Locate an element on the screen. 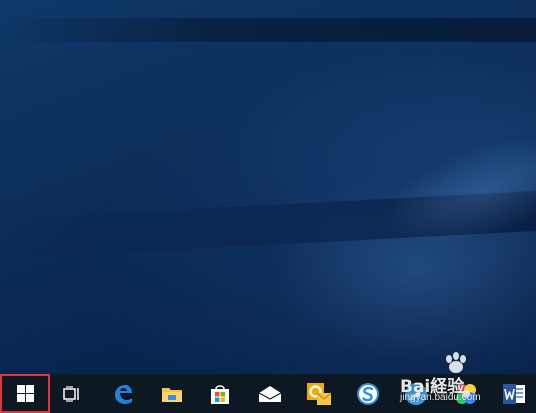 The image size is (536, 413). word-button is located at coordinates (514, 393).